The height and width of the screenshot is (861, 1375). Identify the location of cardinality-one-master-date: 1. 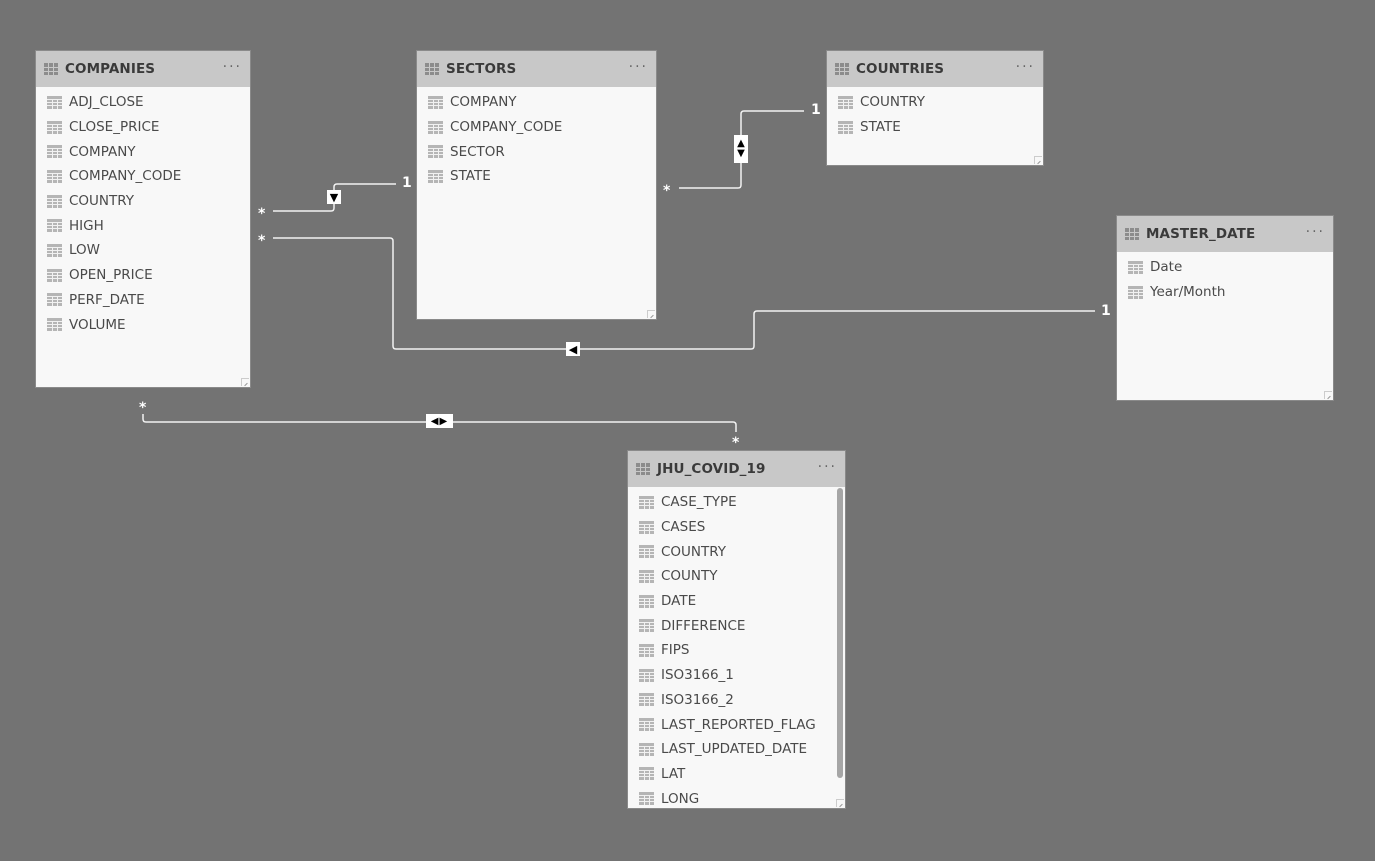
(1106, 311).